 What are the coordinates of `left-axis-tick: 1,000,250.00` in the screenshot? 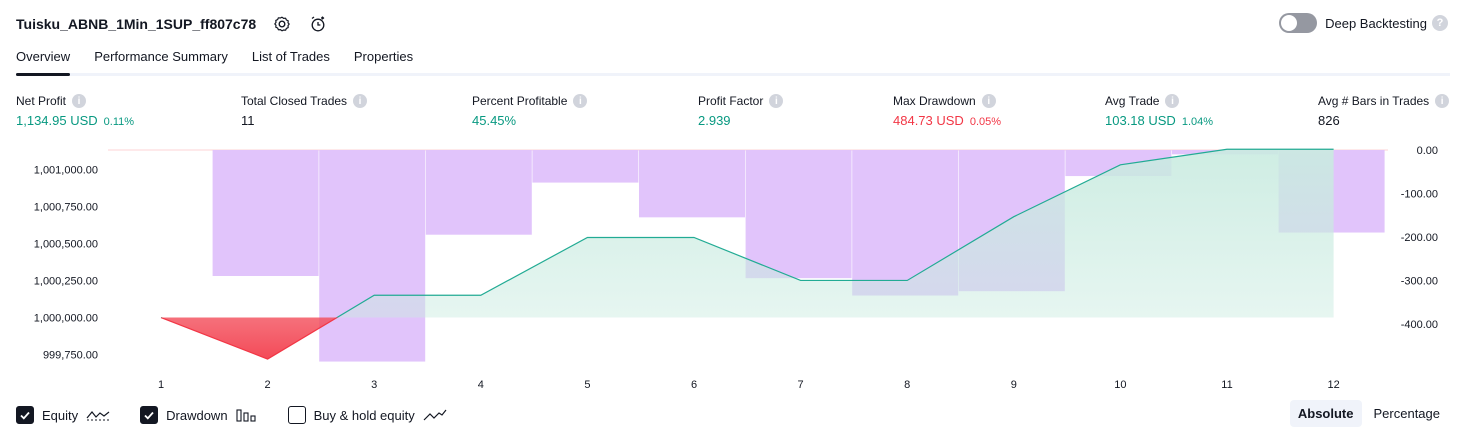 It's located at (66, 281).